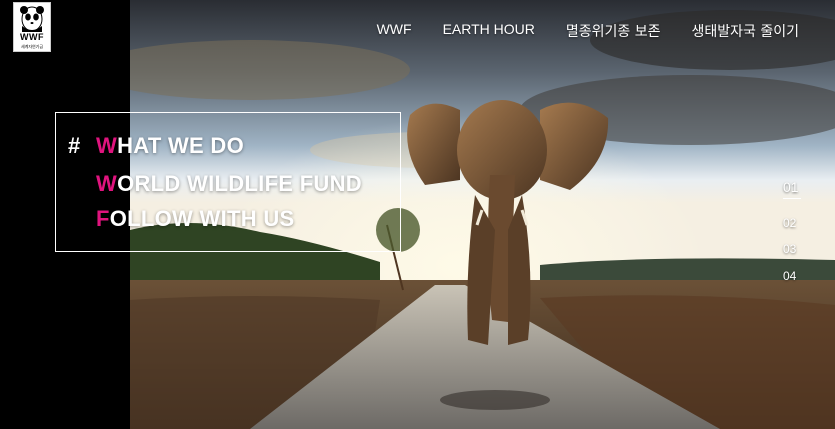 The image size is (835, 429). I want to click on top-nav: WWF EARTH HOUR 멸종위기종 보존 생태발자국 줄이기, so click(588, 31).